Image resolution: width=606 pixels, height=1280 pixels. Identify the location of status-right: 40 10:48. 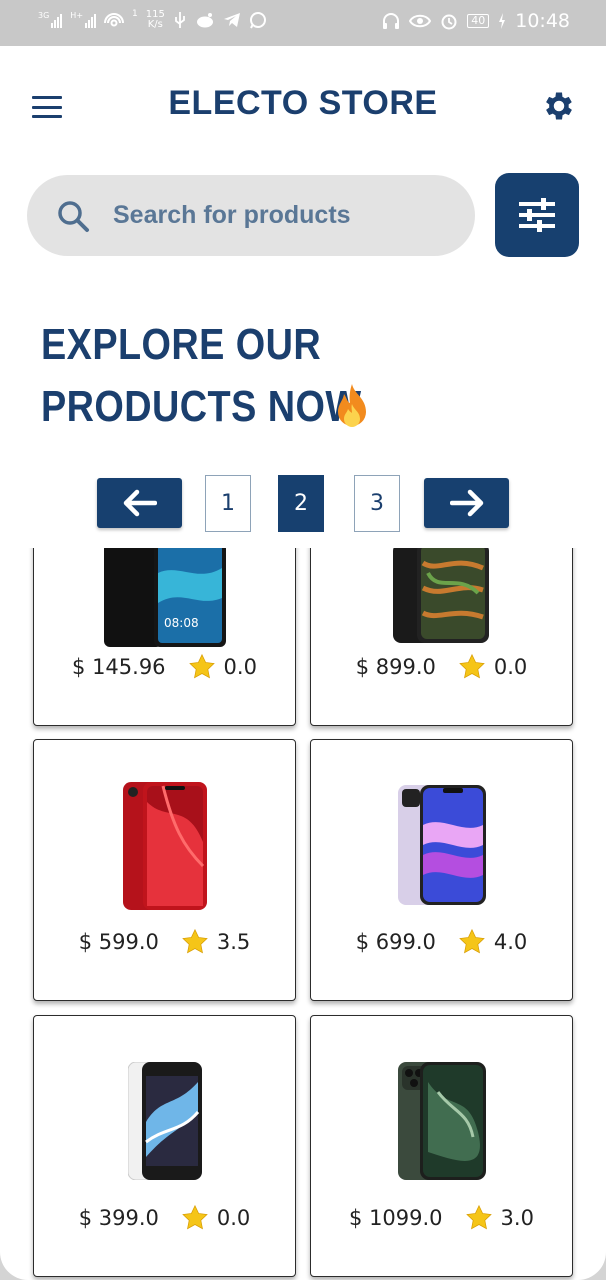
(476, 21).